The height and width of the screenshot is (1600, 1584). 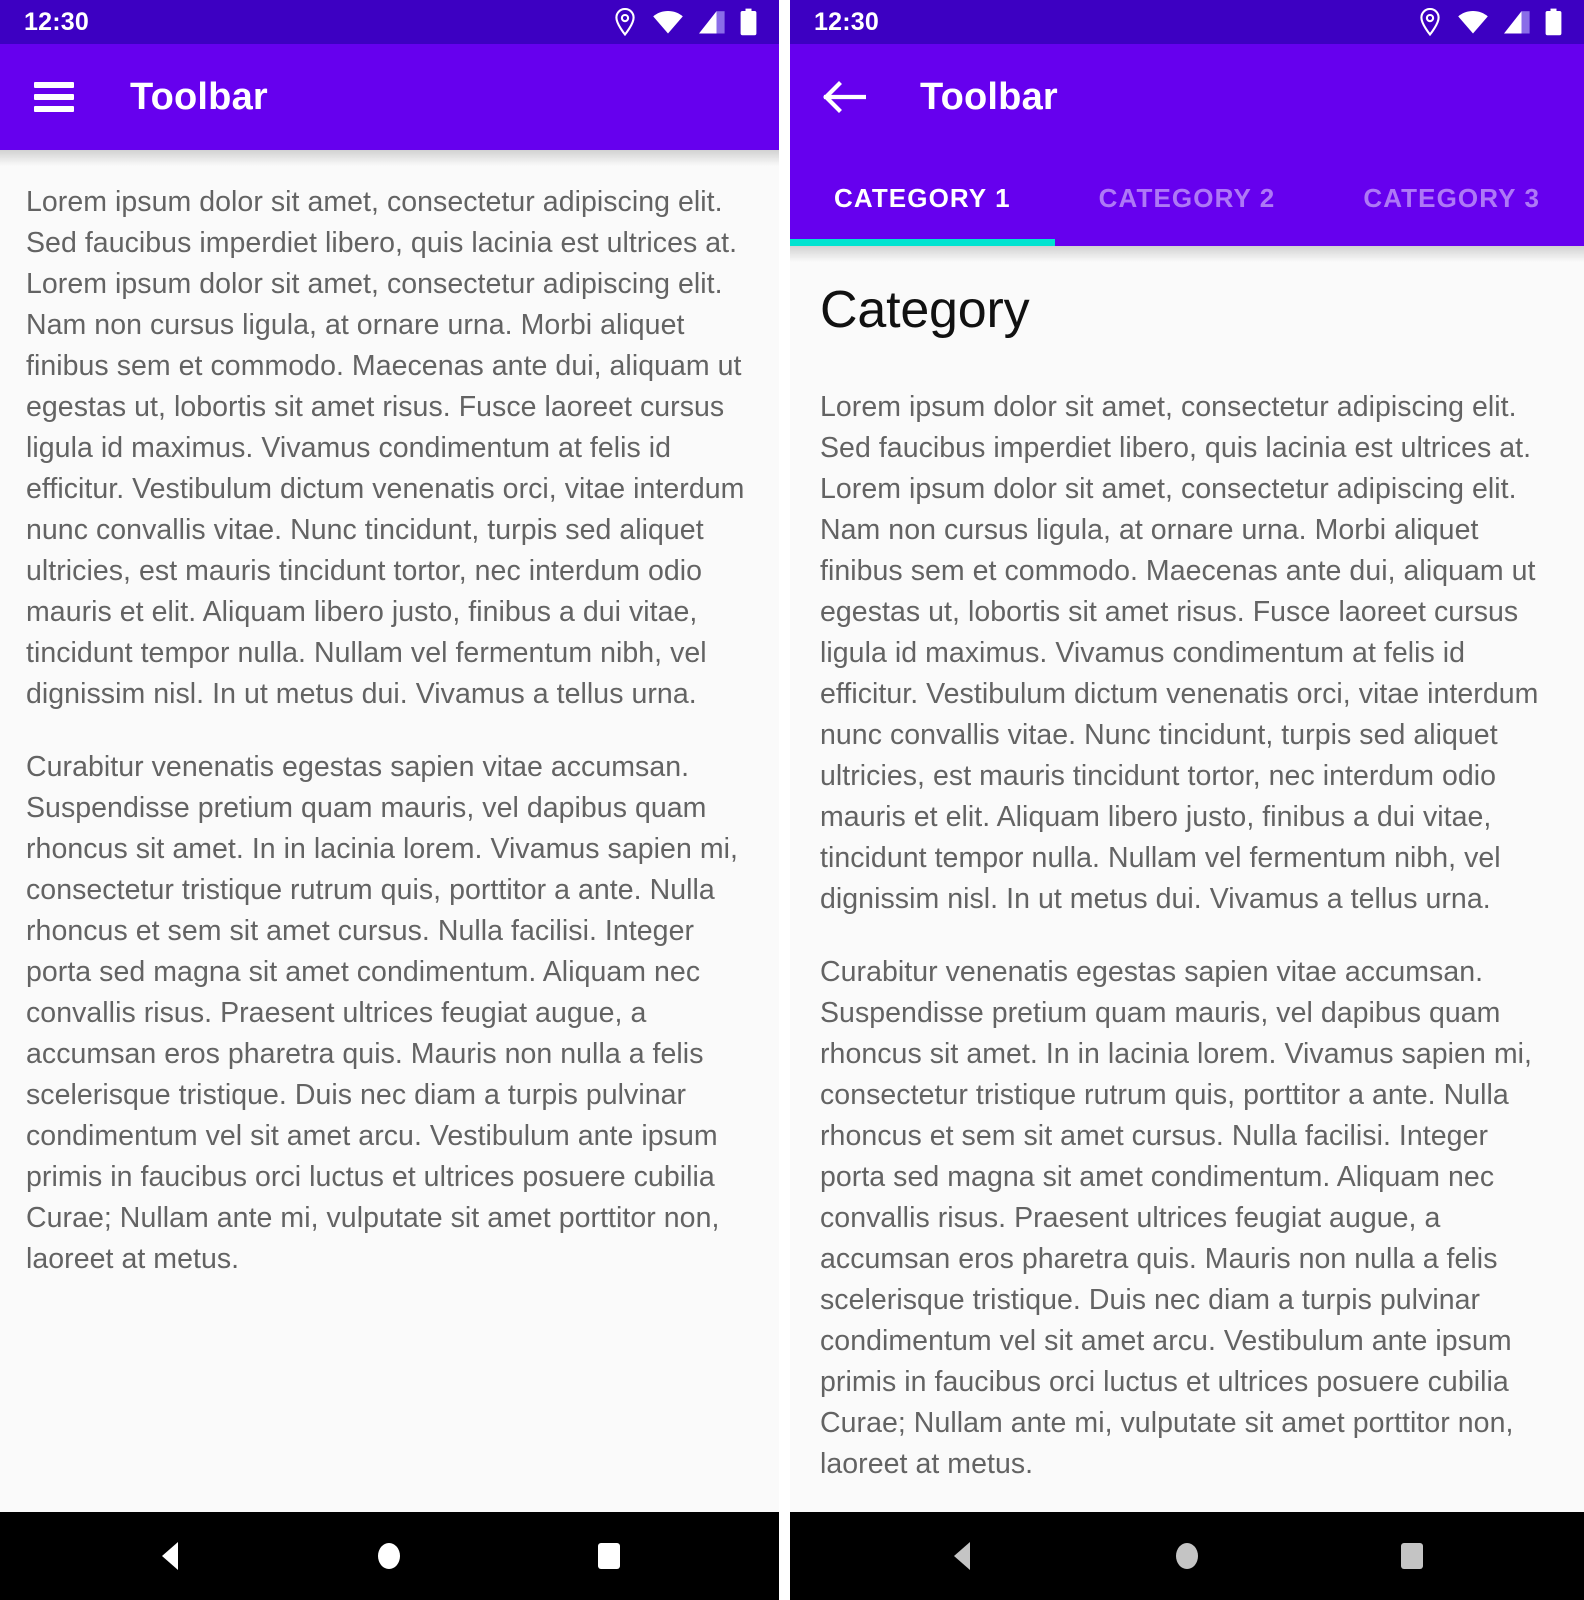 I want to click on tab-category-2: CATEGORY 2, so click(x=1187, y=198).